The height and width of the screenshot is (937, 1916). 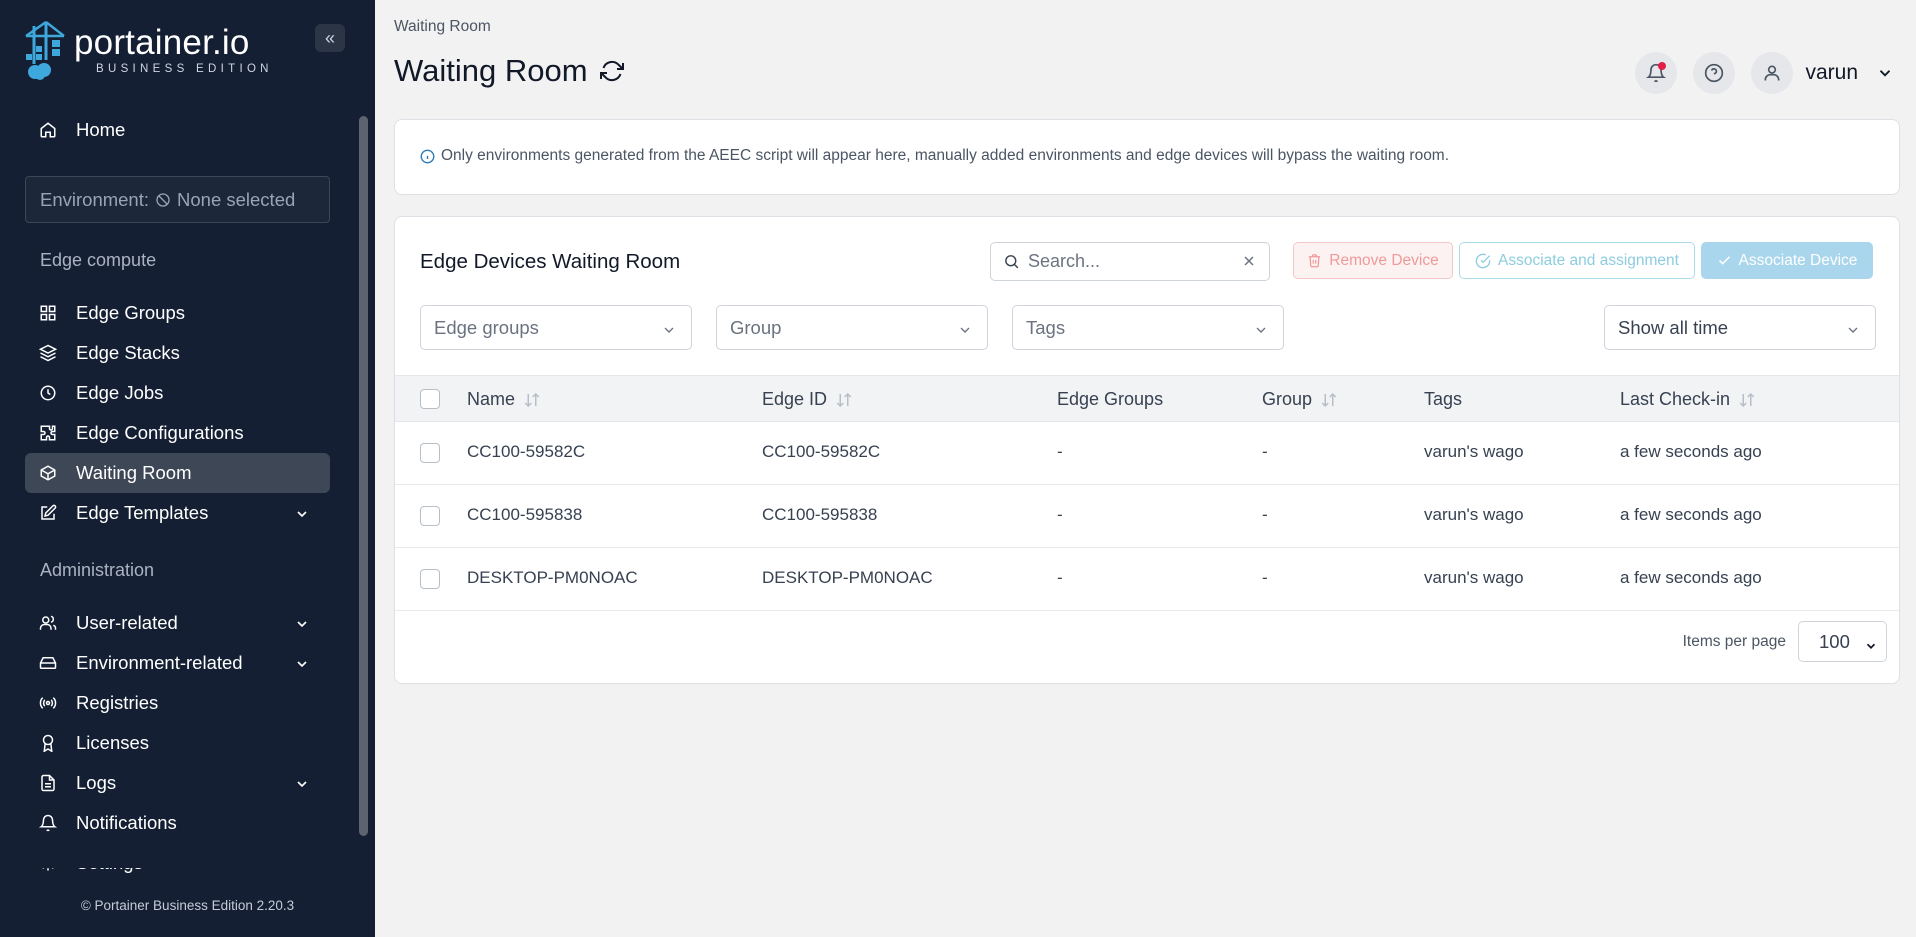 I want to click on time-filter-label: Show all time, so click(x=1673, y=327).